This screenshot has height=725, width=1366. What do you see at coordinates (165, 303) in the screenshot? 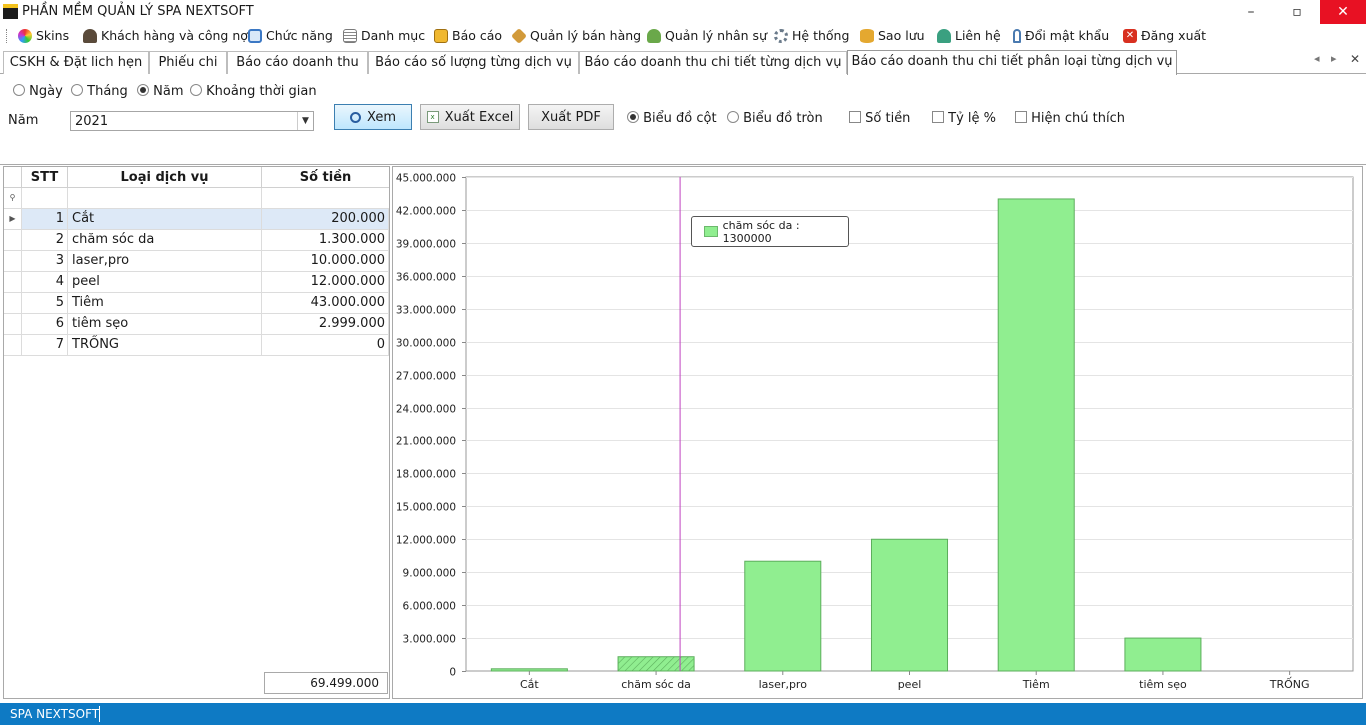
I see `cell-service-type: Tiêm` at bounding box center [165, 303].